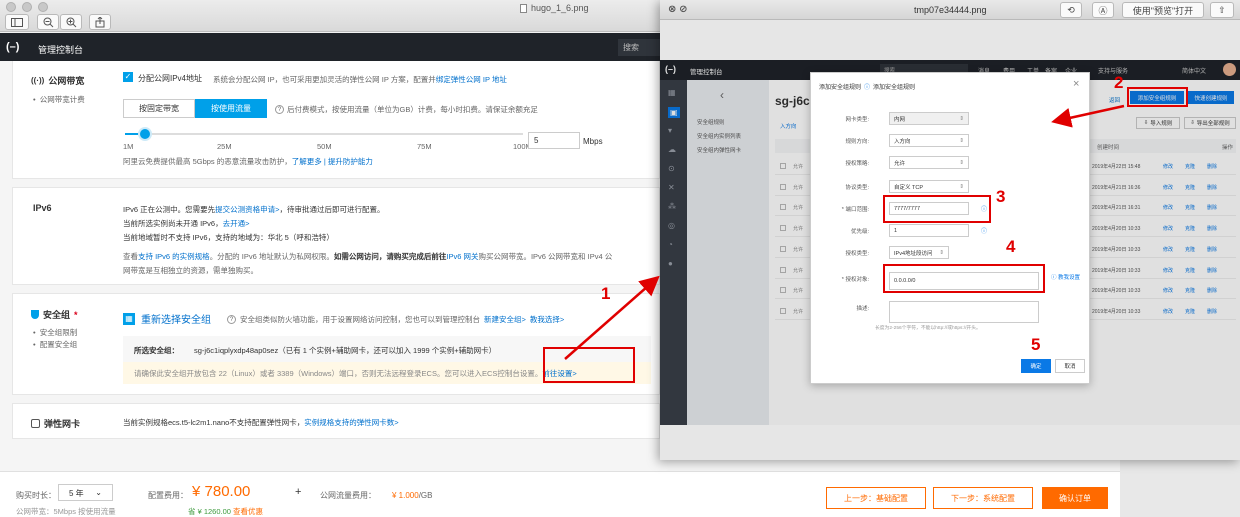 The image size is (1240, 517). What do you see at coordinates (1036, 344) in the screenshot?
I see `annotation-number-5: 5` at bounding box center [1036, 344].